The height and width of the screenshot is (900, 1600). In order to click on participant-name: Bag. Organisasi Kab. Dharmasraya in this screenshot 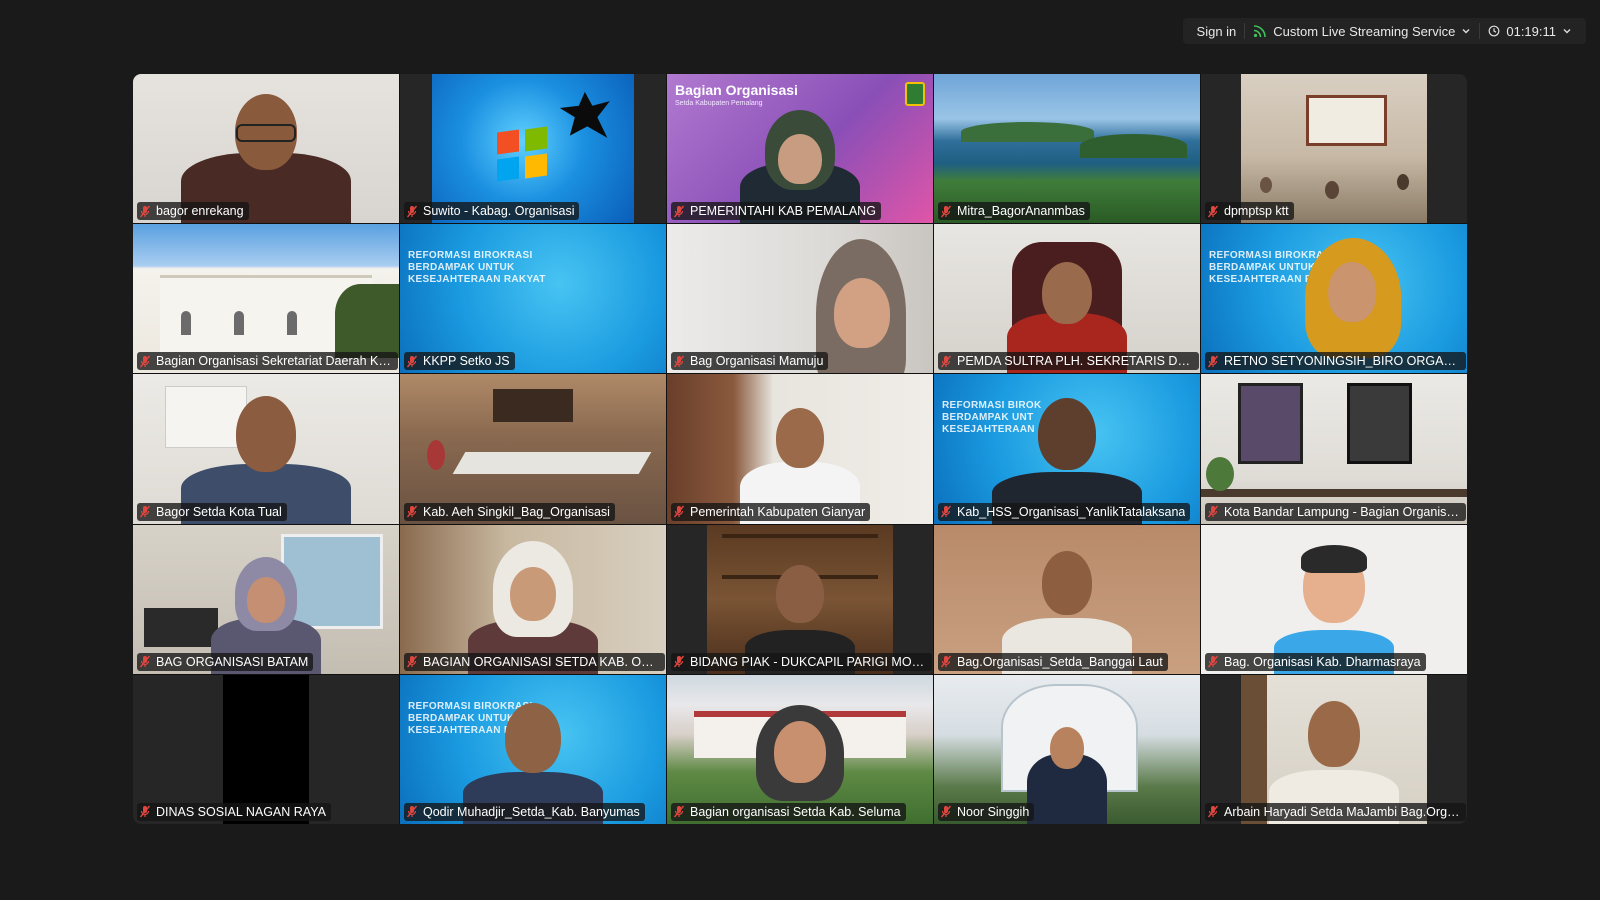, I will do `click(1322, 661)`.